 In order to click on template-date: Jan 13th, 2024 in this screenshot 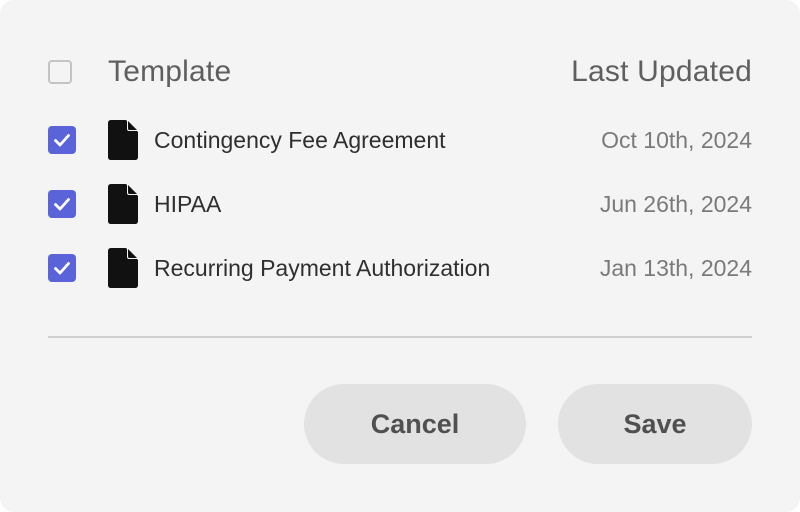, I will do `click(675, 267)`.